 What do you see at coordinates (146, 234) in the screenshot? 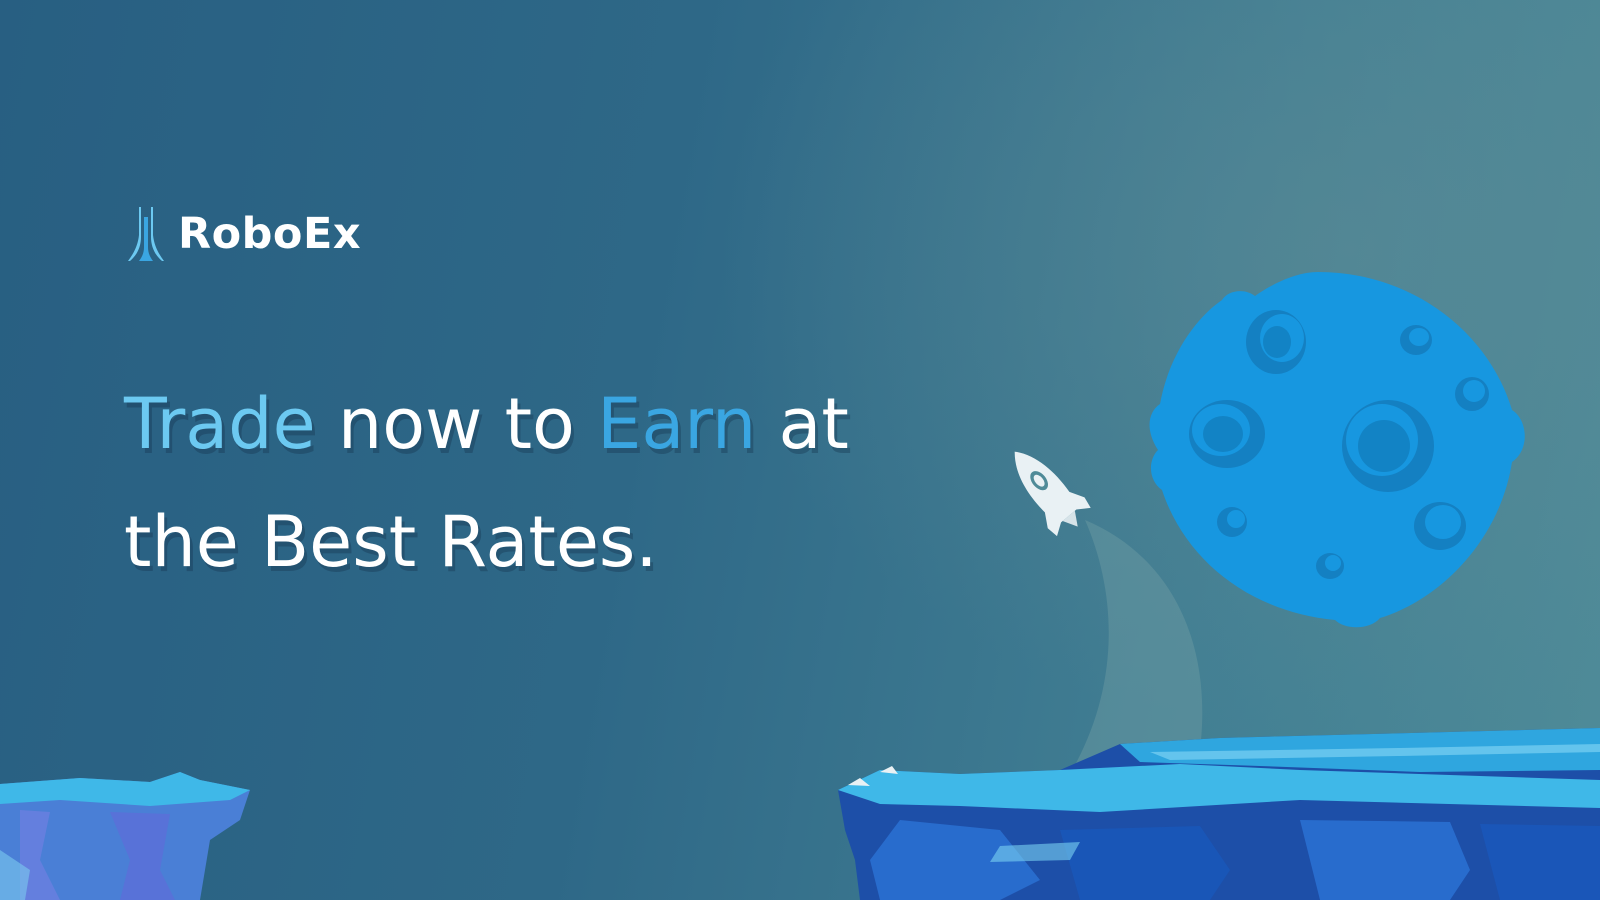
I see `tower-icon` at bounding box center [146, 234].